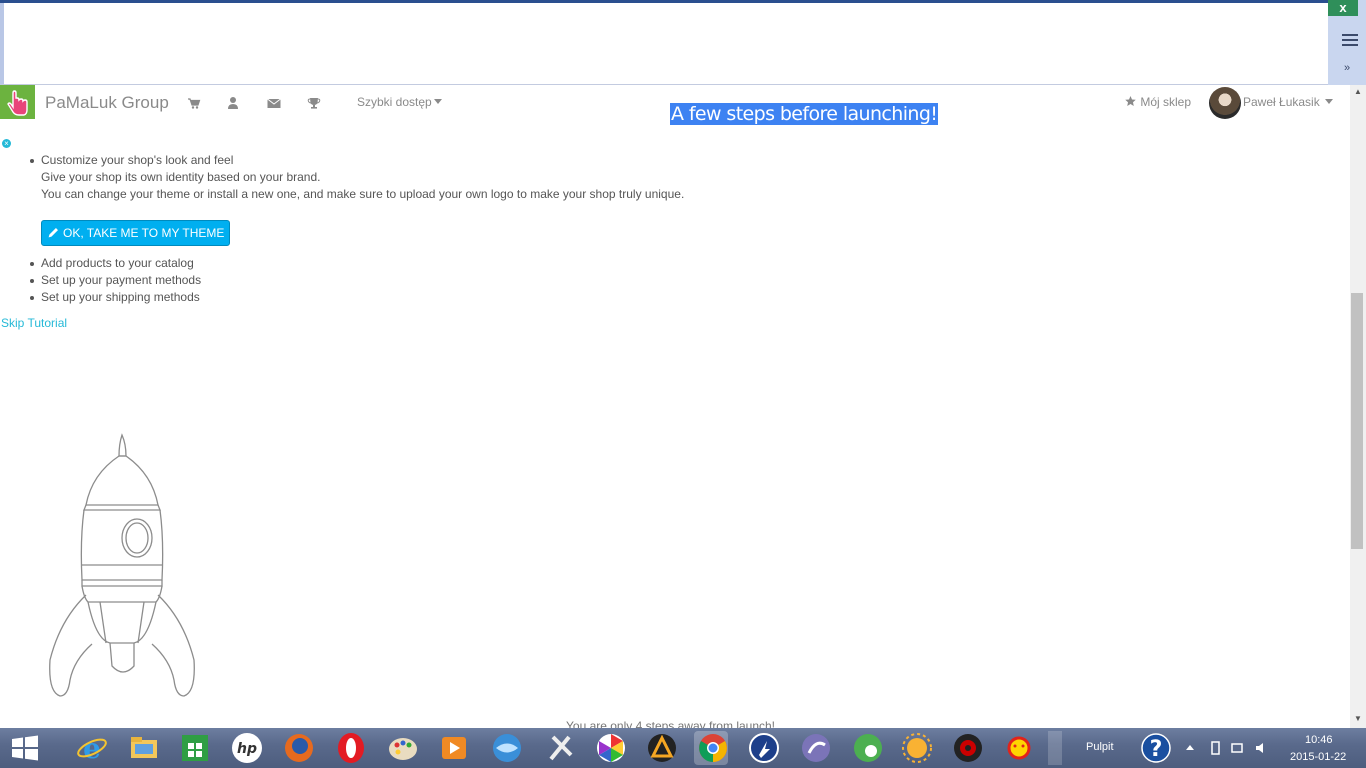  What do you see at coordinates (804, 114) in the screenshot?
I see `page-title: A few steps before launching!` at bounding box center [804, 114].